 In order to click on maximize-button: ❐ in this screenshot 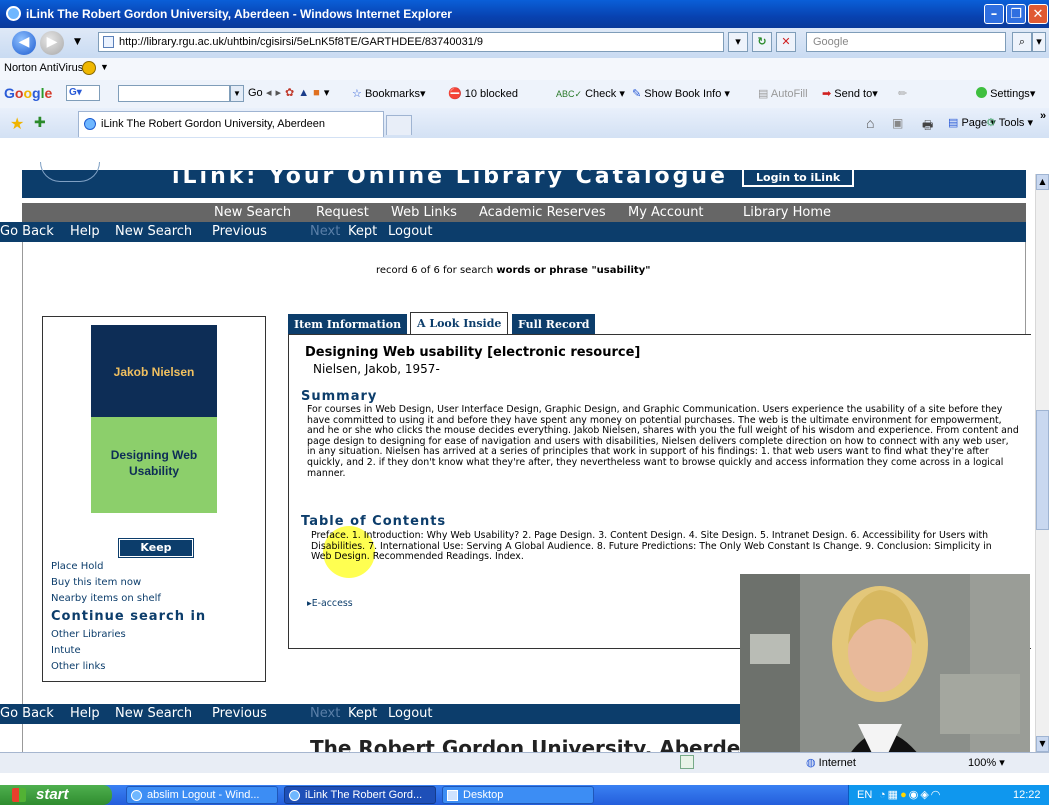, I will do `click(1016, 14)`.